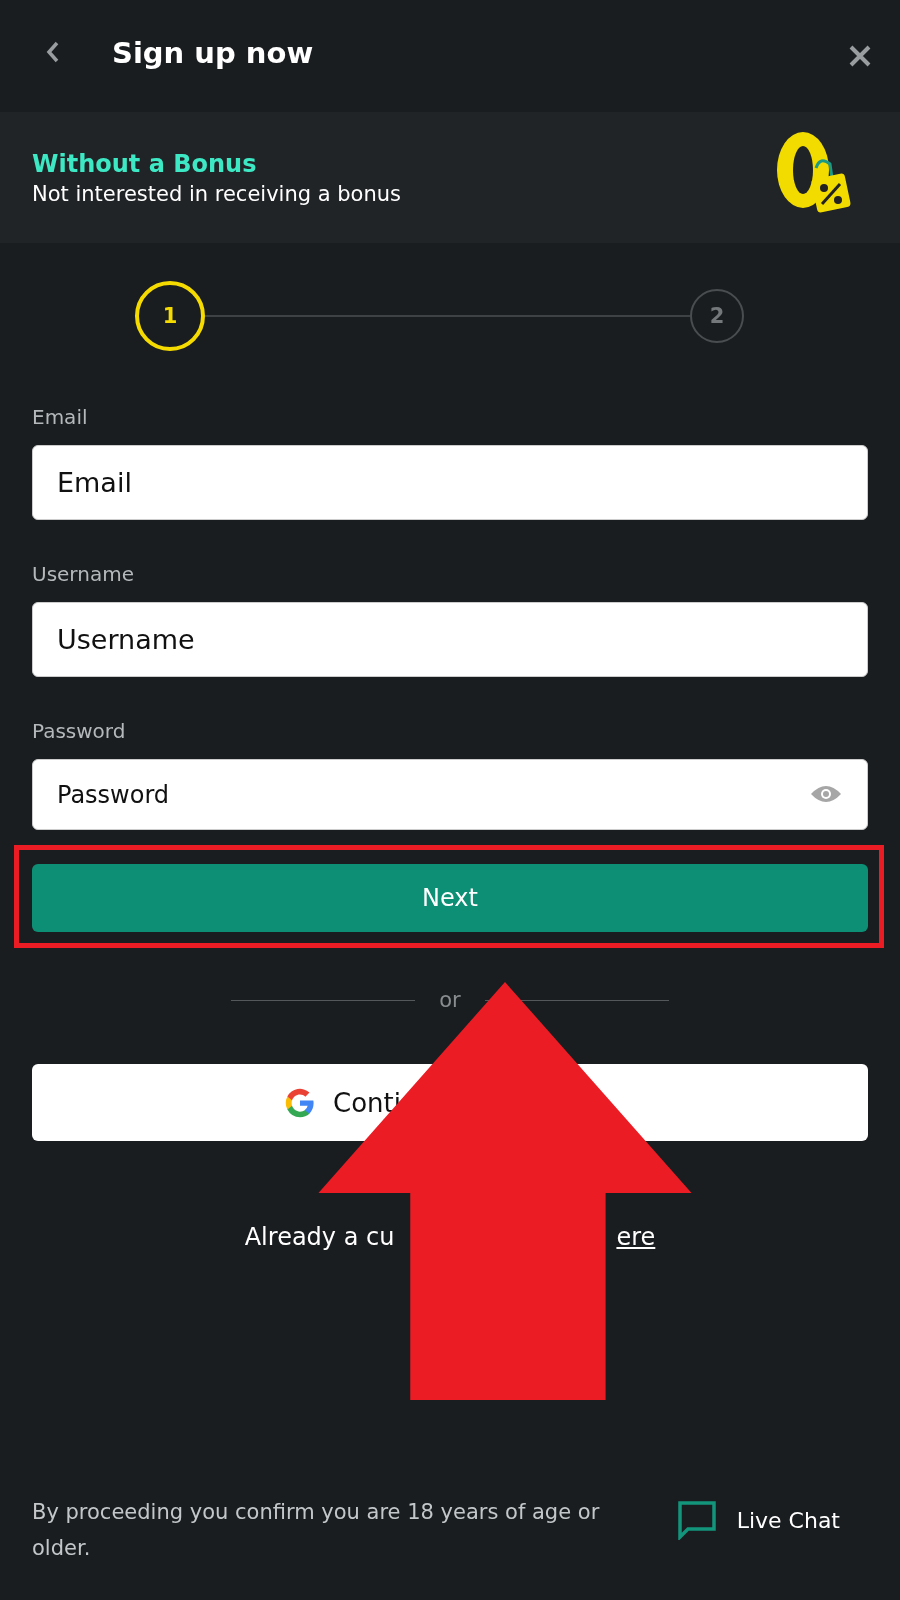 This screenshot has height=1600, width=900. What do you see at coordinates (319, 1237) in the screenshot?
I see `login-prompt: Already a cu` at bounding box center [319, 1237].